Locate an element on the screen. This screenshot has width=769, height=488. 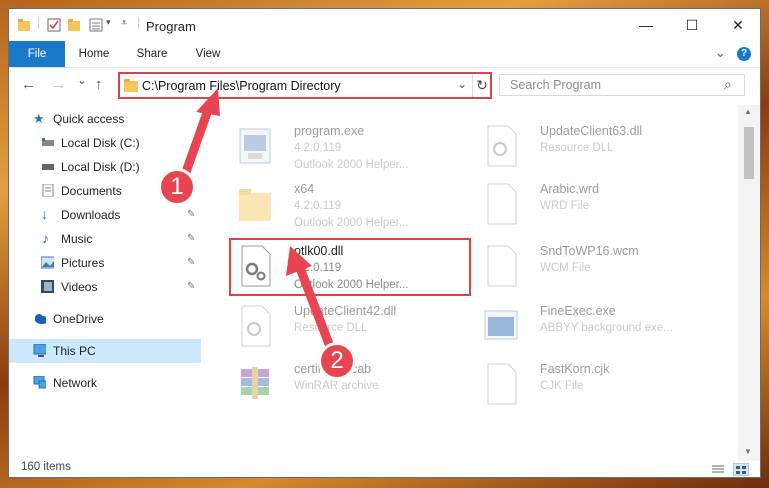
callout-step-1: 1 is located at coordinates (177, 187).